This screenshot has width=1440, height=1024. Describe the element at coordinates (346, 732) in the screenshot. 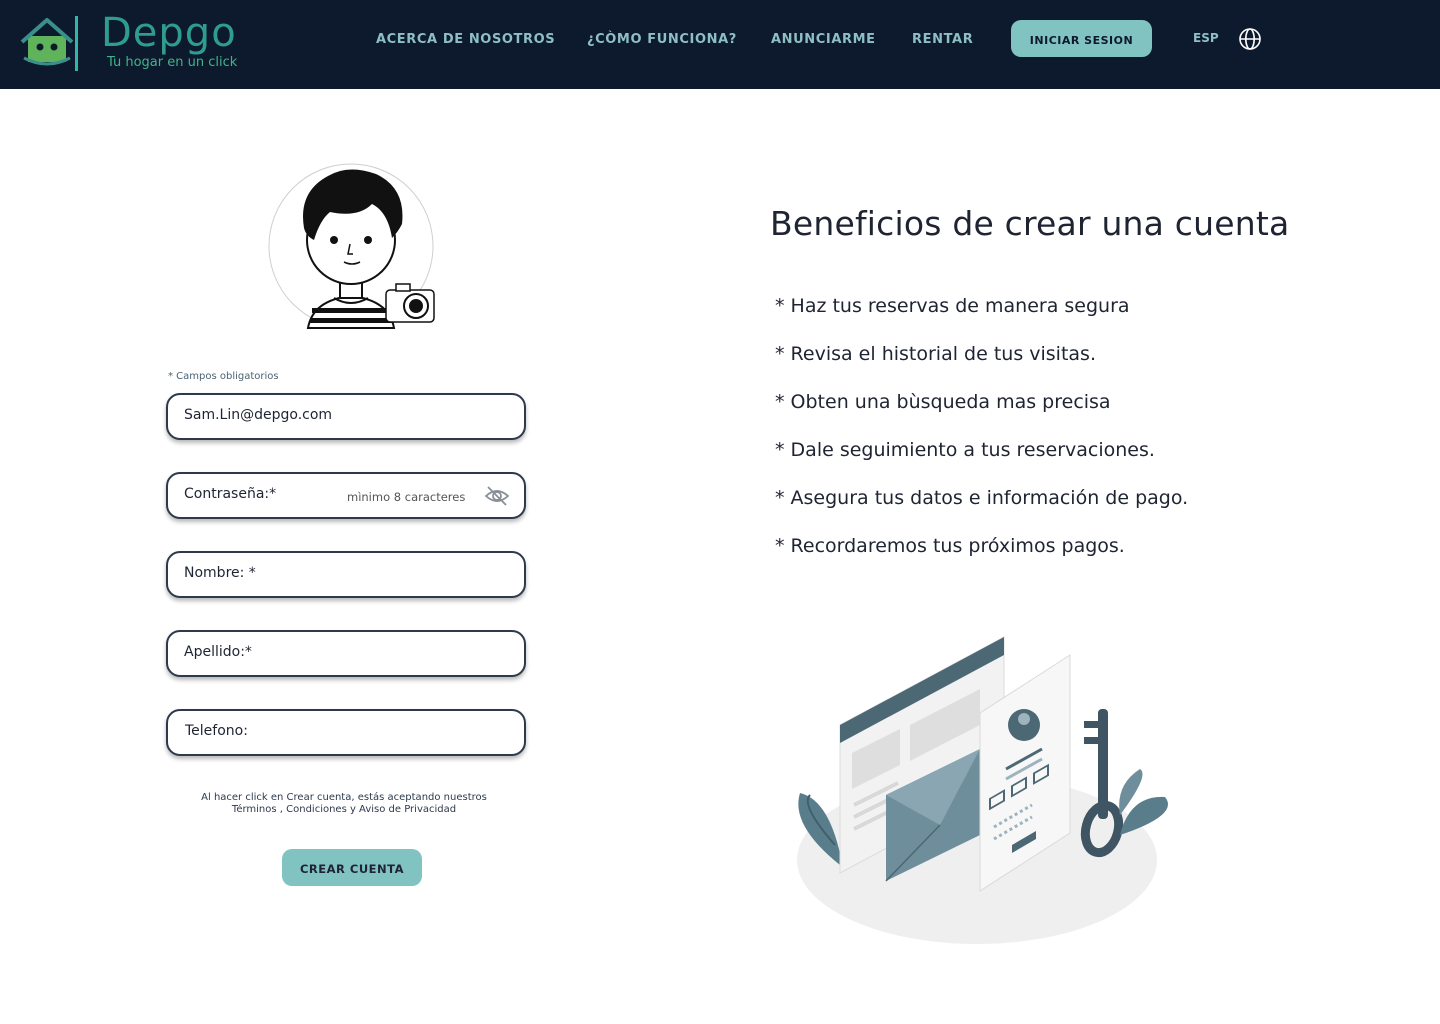

I see `phone-field: Telefono:` at that location.